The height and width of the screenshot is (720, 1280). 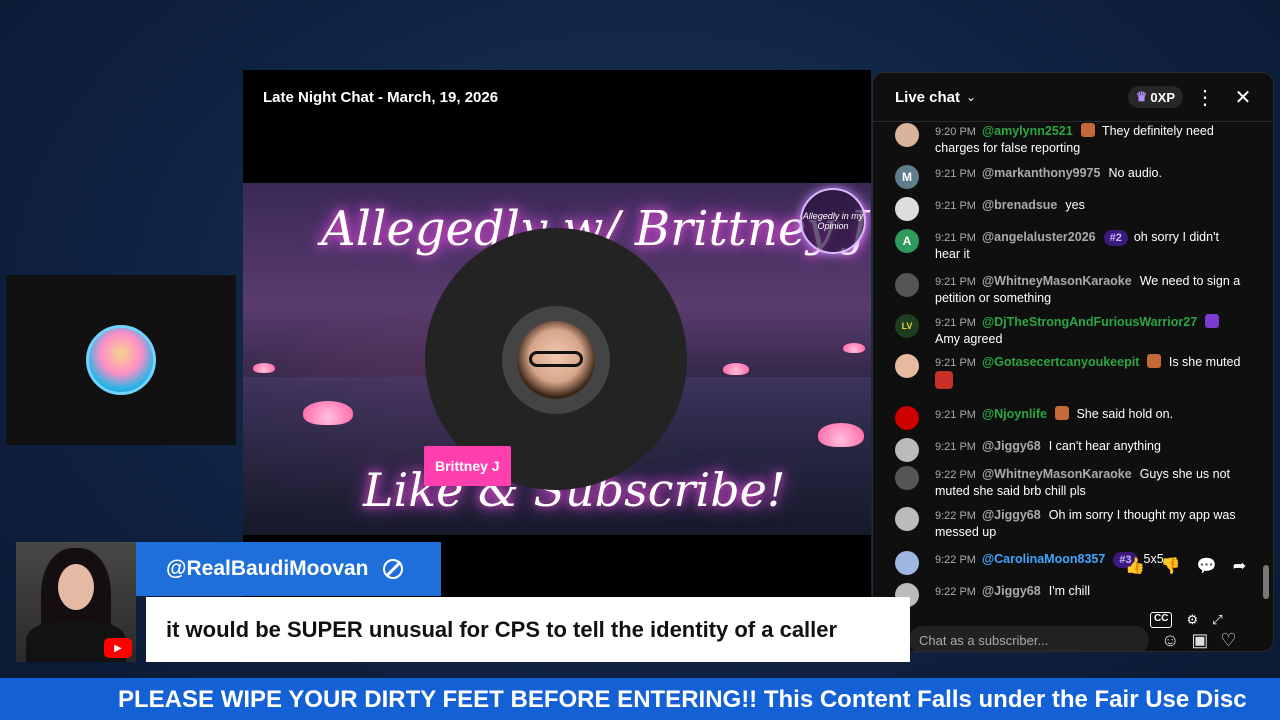 I want to click on message-author: @DjTheStrongAndFuriousWarrior27, so click(x=1089, y=322).